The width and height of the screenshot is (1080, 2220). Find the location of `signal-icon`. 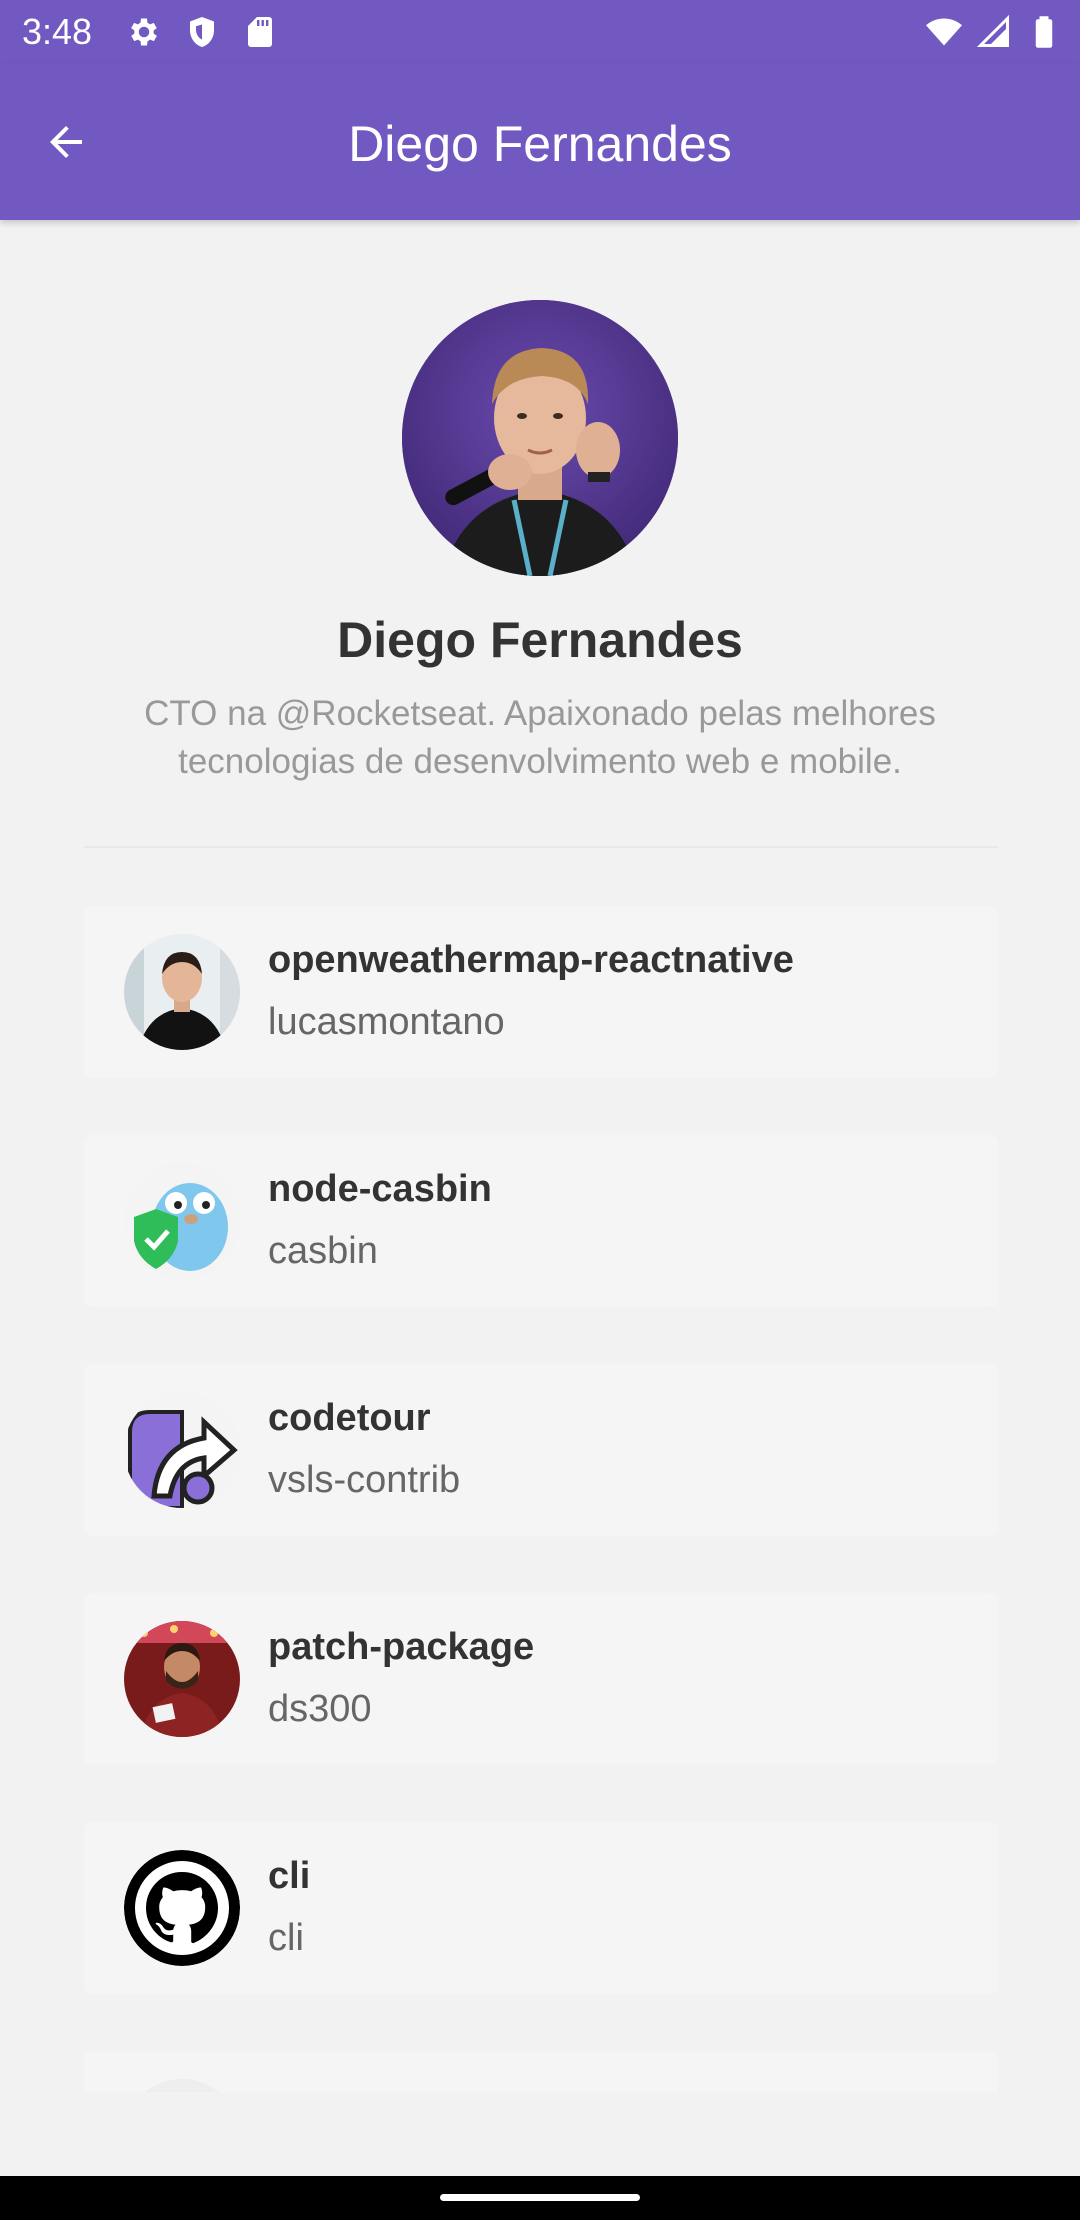

signal-icon is located at coordinates (992, 30).